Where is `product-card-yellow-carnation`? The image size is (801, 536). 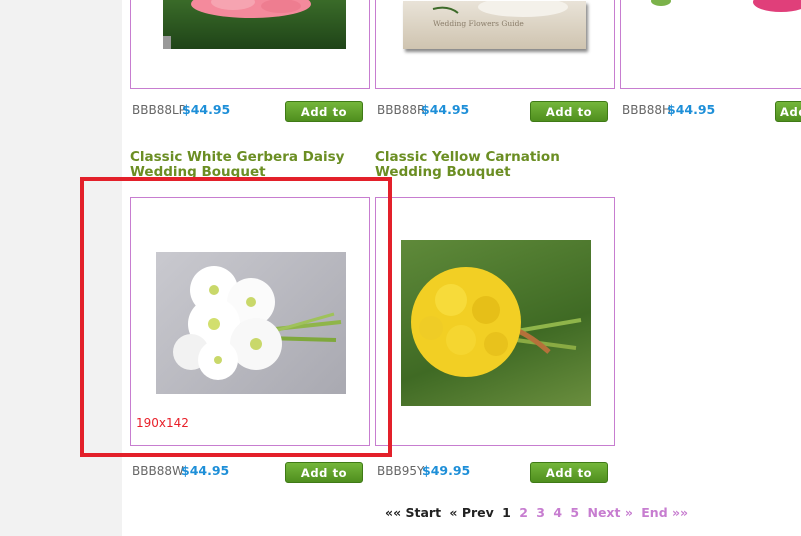
product-card-yellow-carnation is located at coordinates (495, 321).